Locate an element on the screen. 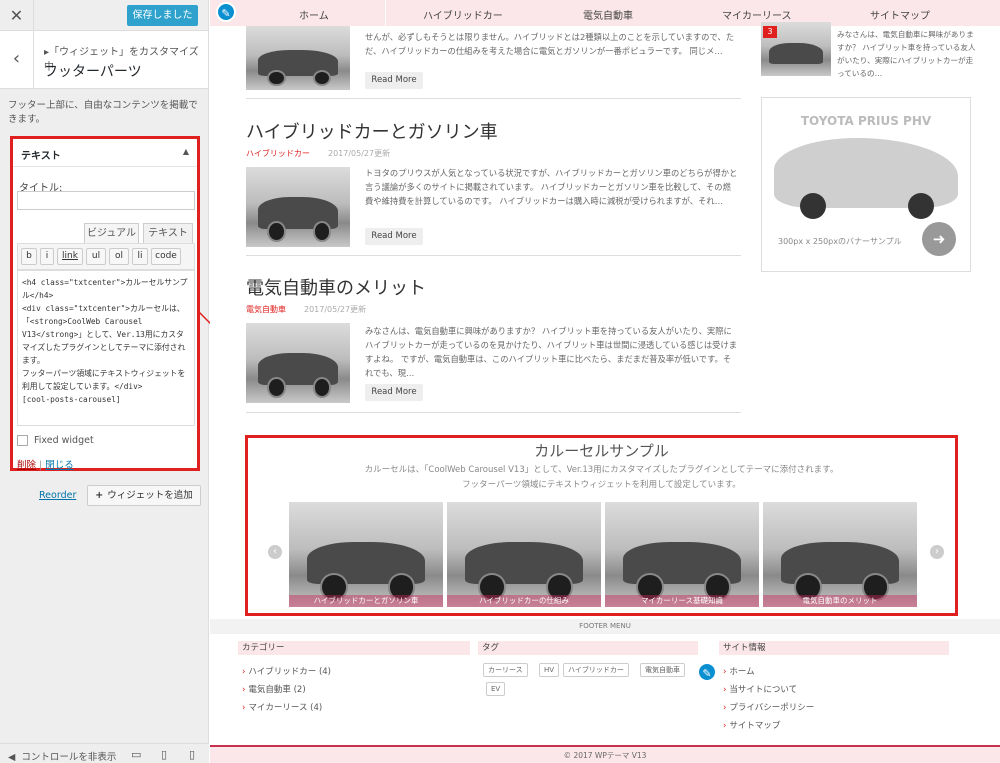  hide-controls-button: ◀ コントロールを非表示 is located at coordinates (62, 756).